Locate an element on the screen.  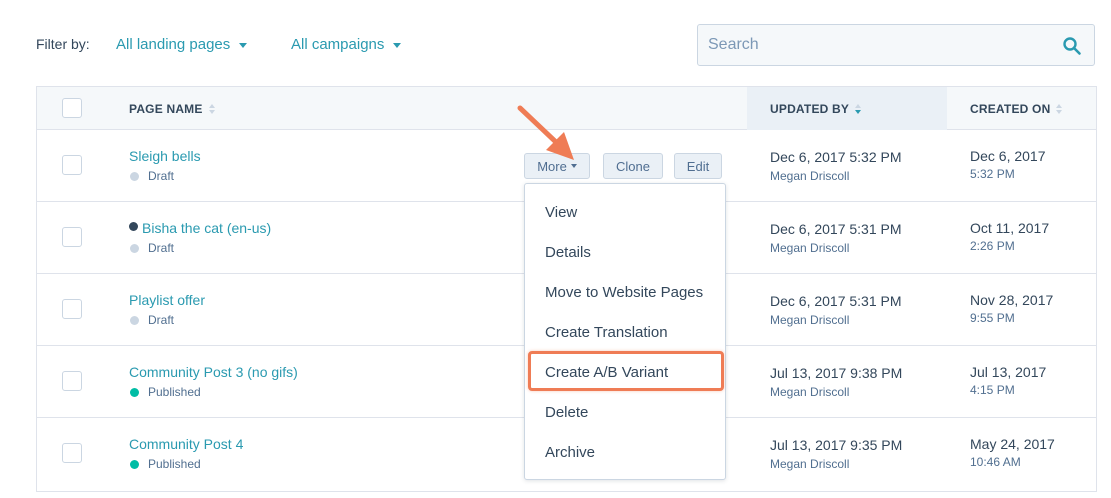
edit-button-label: Edit is located at coordinates (698, 166).